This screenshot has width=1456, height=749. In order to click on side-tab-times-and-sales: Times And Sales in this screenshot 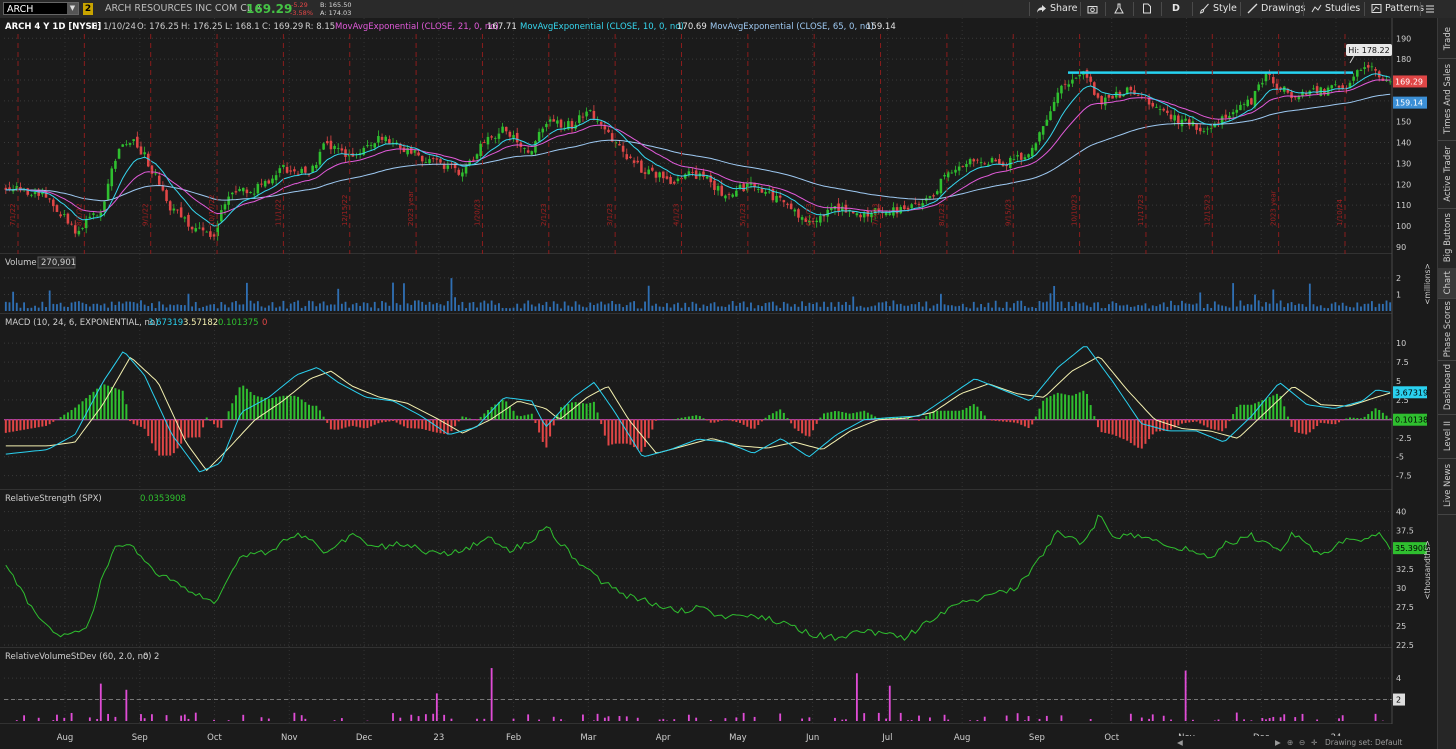, I will do `click(1447, 99)`.